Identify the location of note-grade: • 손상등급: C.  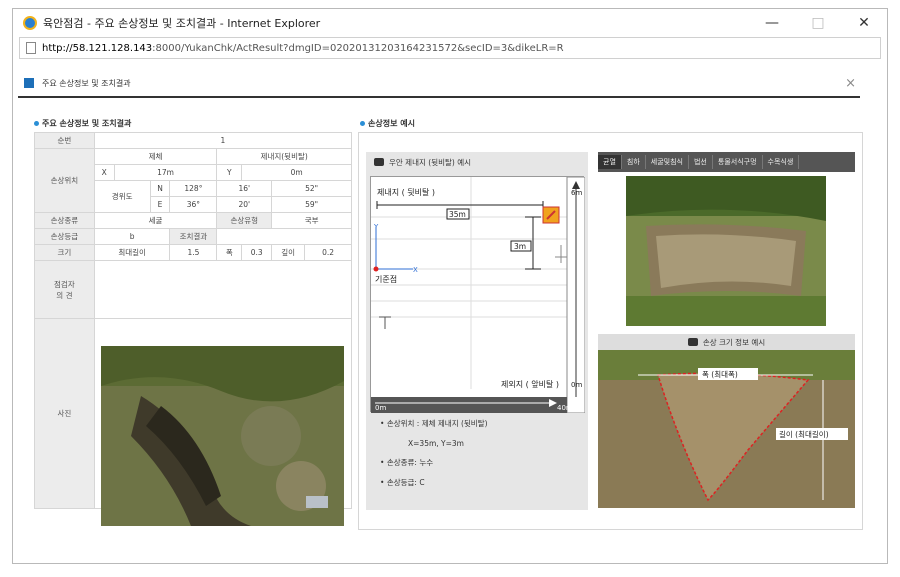
(402, 482).